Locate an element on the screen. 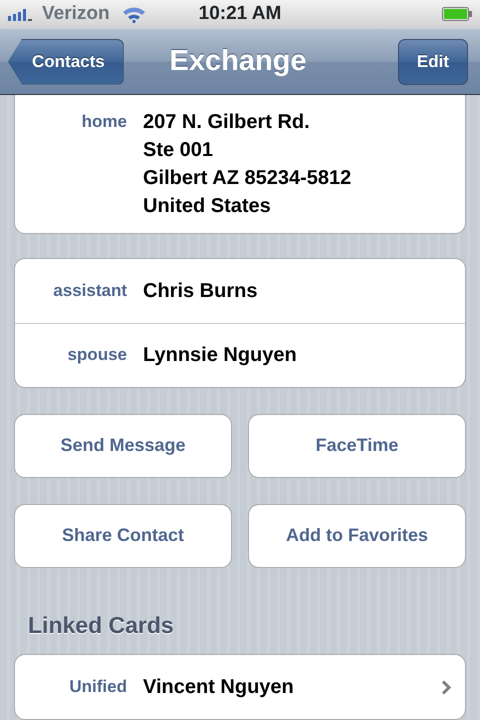 The width and height of the screenshot is (480, 720). edit-button: Edit is located at coordinates (433, 61).